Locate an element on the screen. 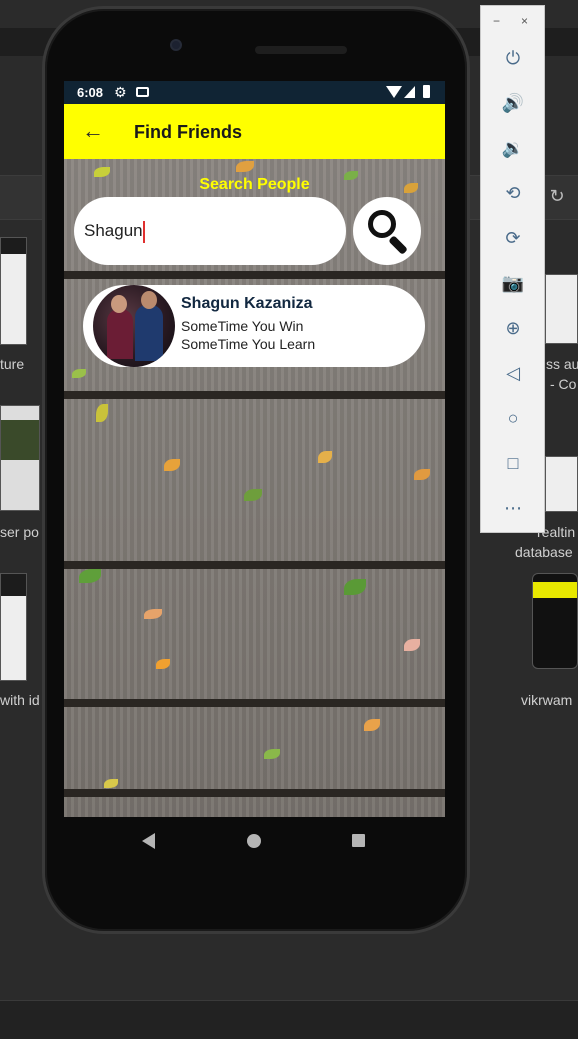  android-nav-bar is located at coordinates (254, 841).